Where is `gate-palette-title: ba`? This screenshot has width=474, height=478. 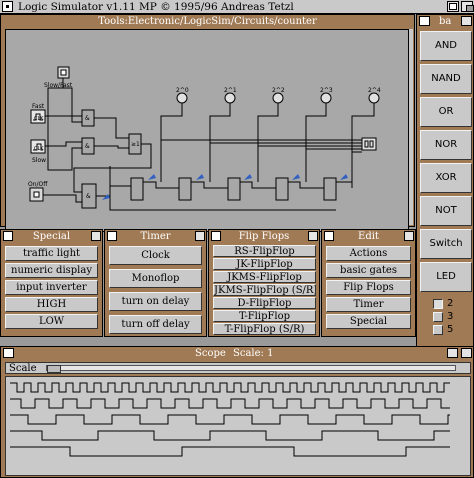
gate-palette-title: ba is located at coordinates (445, 21).